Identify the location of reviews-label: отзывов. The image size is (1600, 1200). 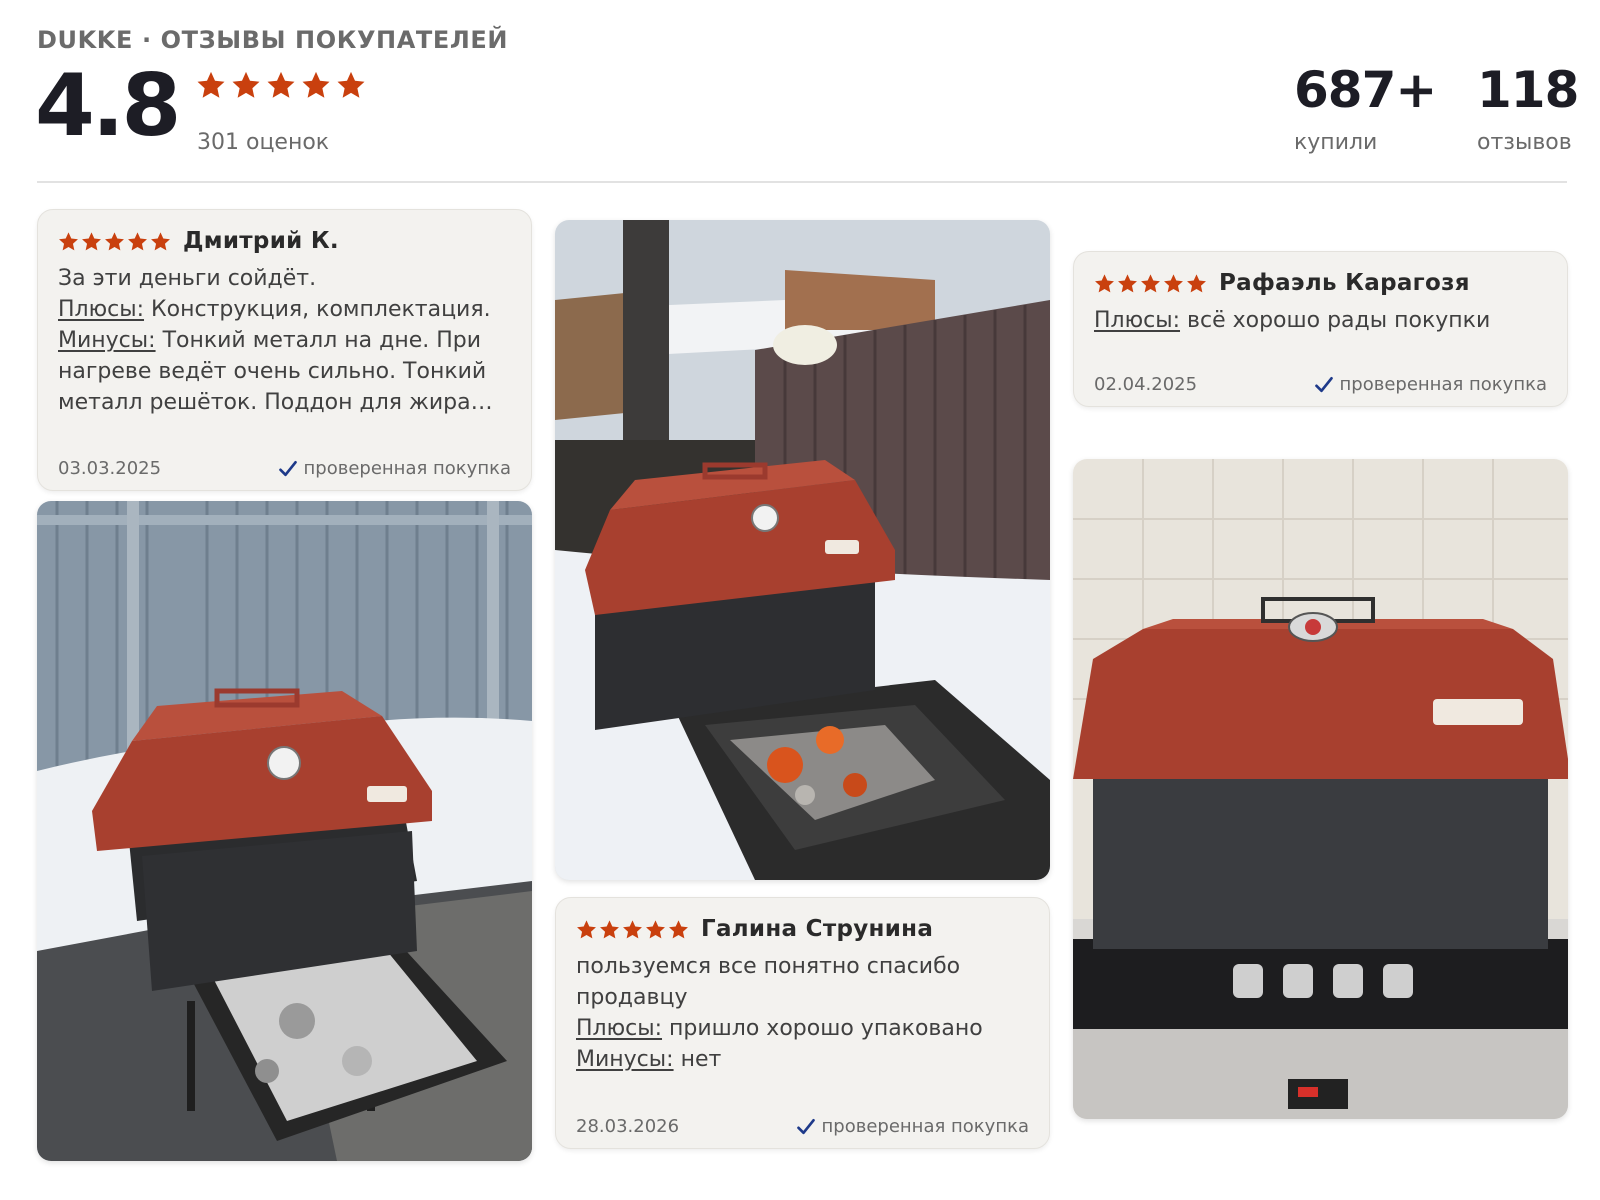
(1524, 142).